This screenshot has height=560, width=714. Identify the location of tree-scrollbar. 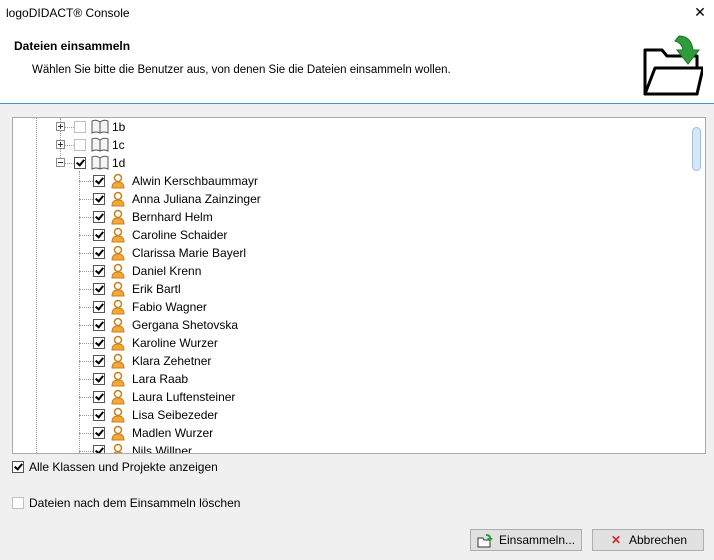
(696, 285).